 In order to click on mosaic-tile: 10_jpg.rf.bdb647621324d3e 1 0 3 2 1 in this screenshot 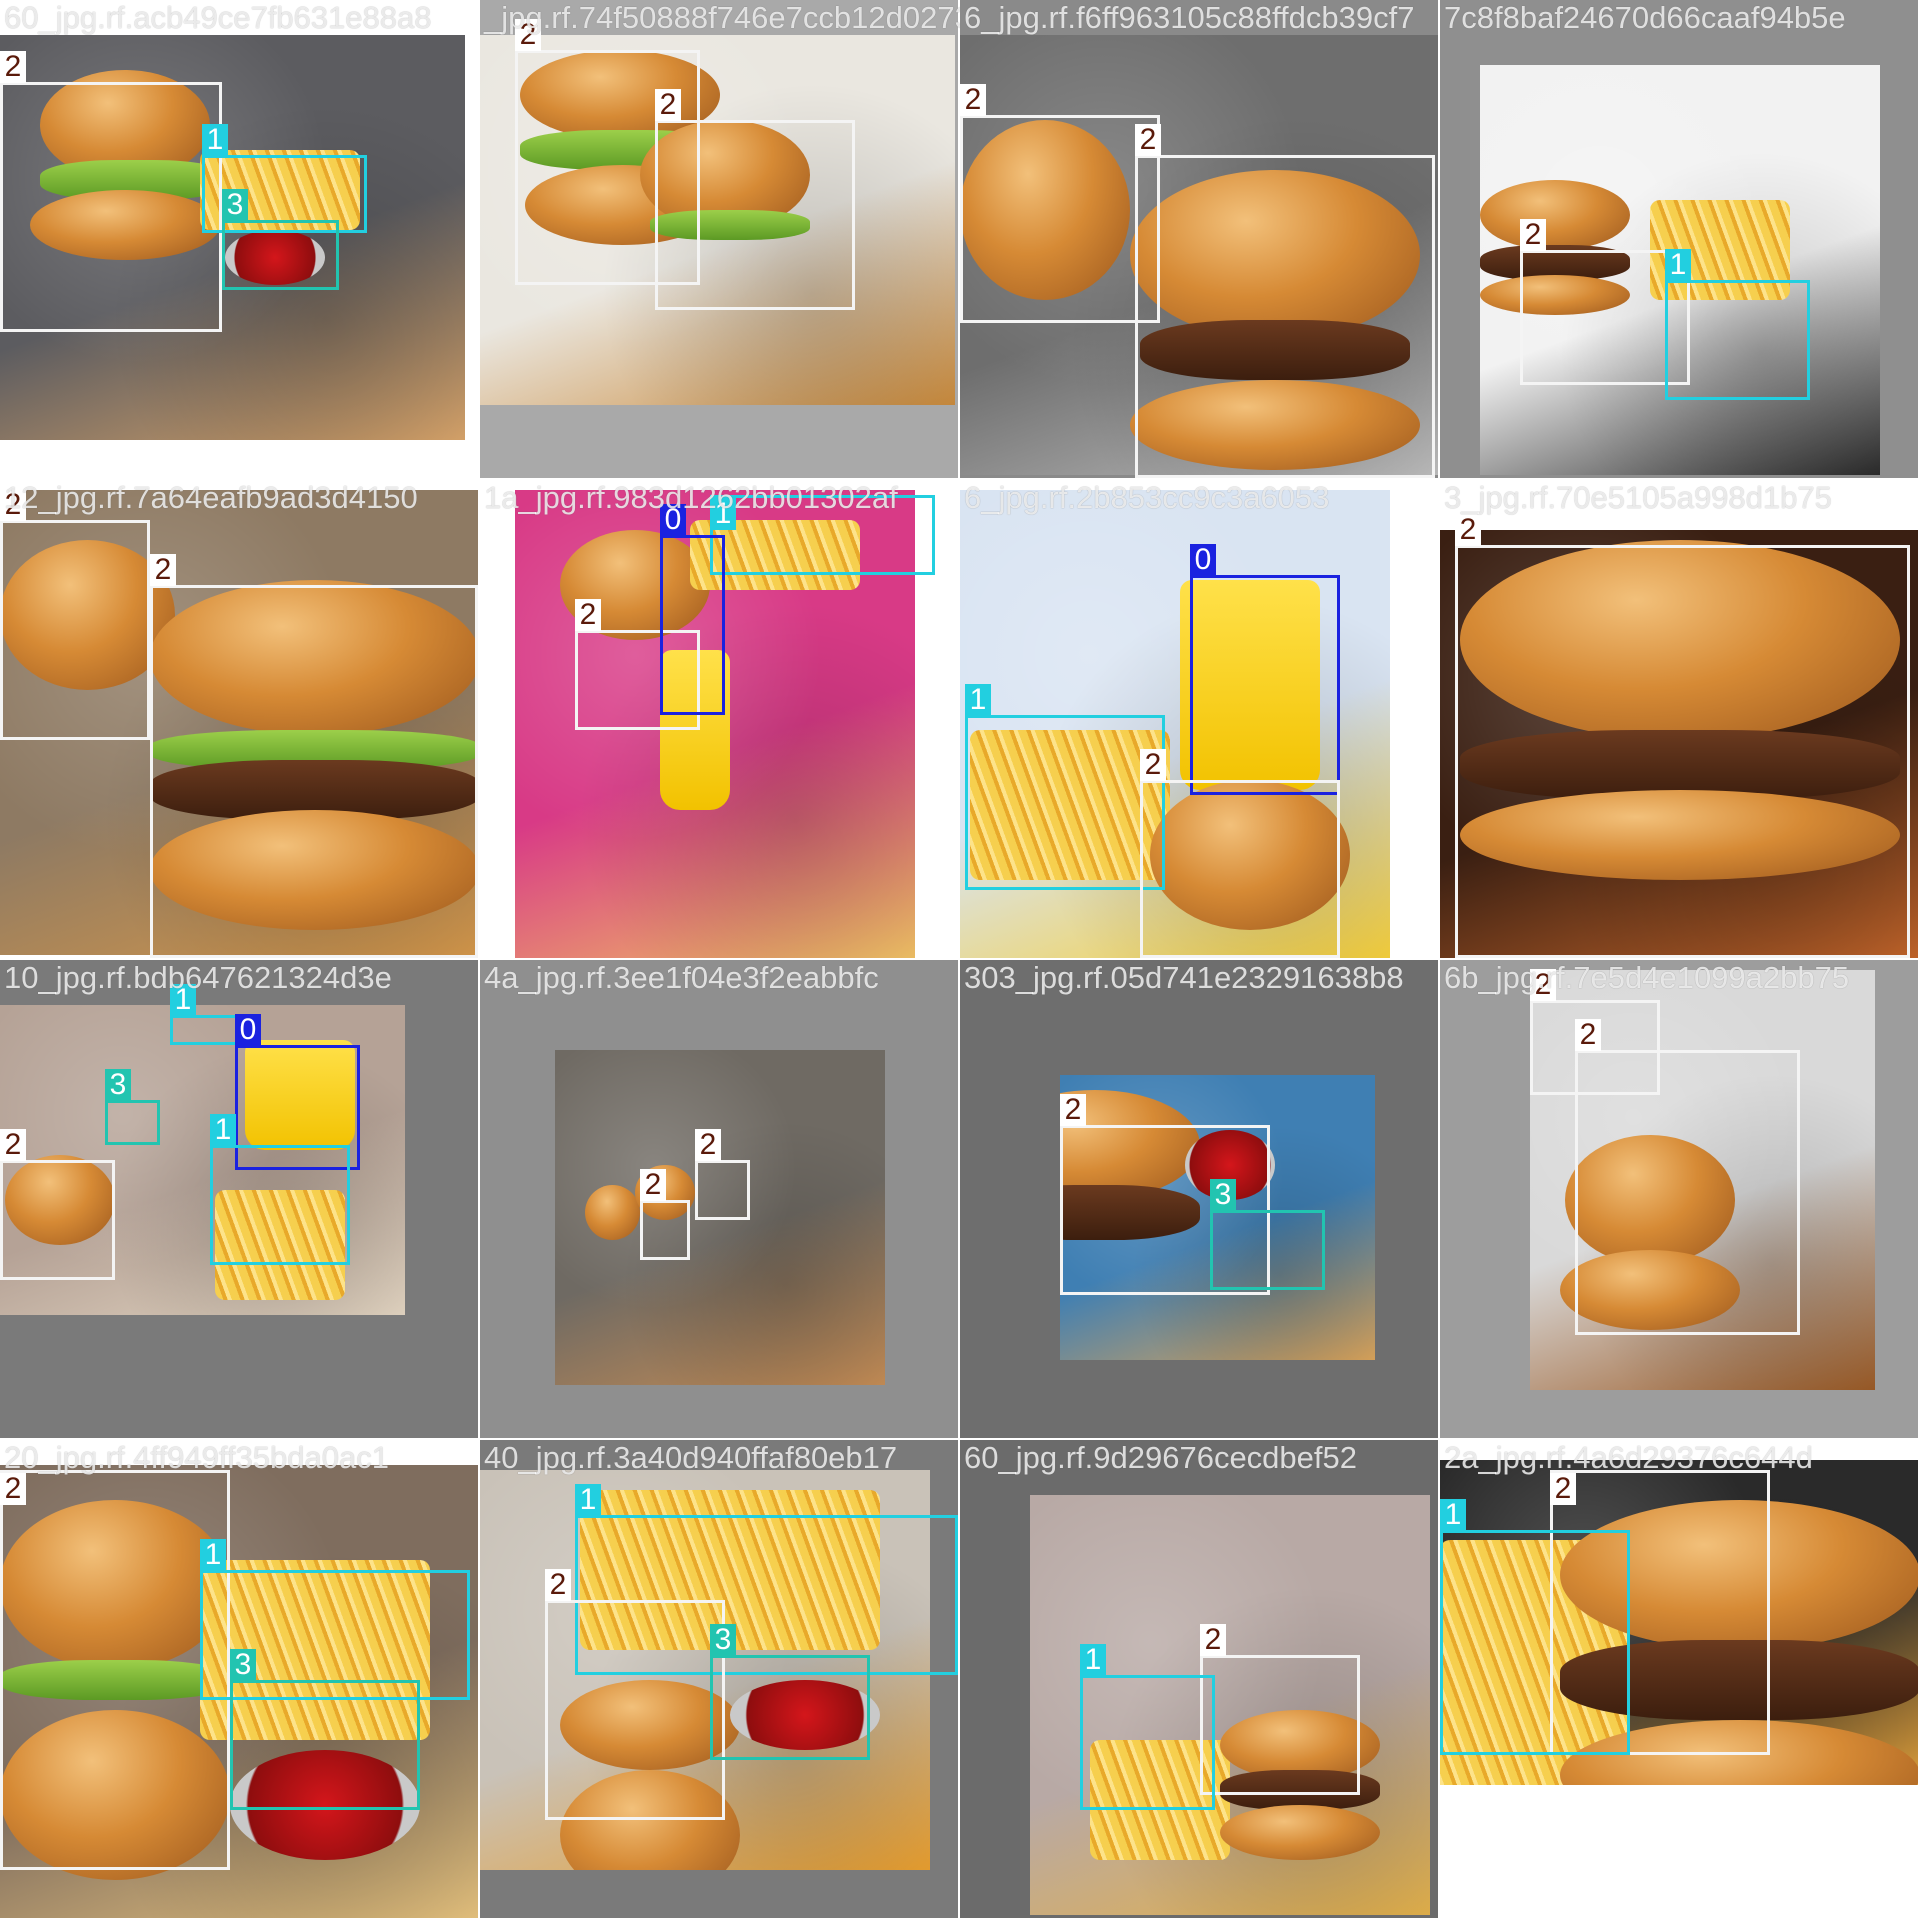, I will do `click(240, 1200)`.